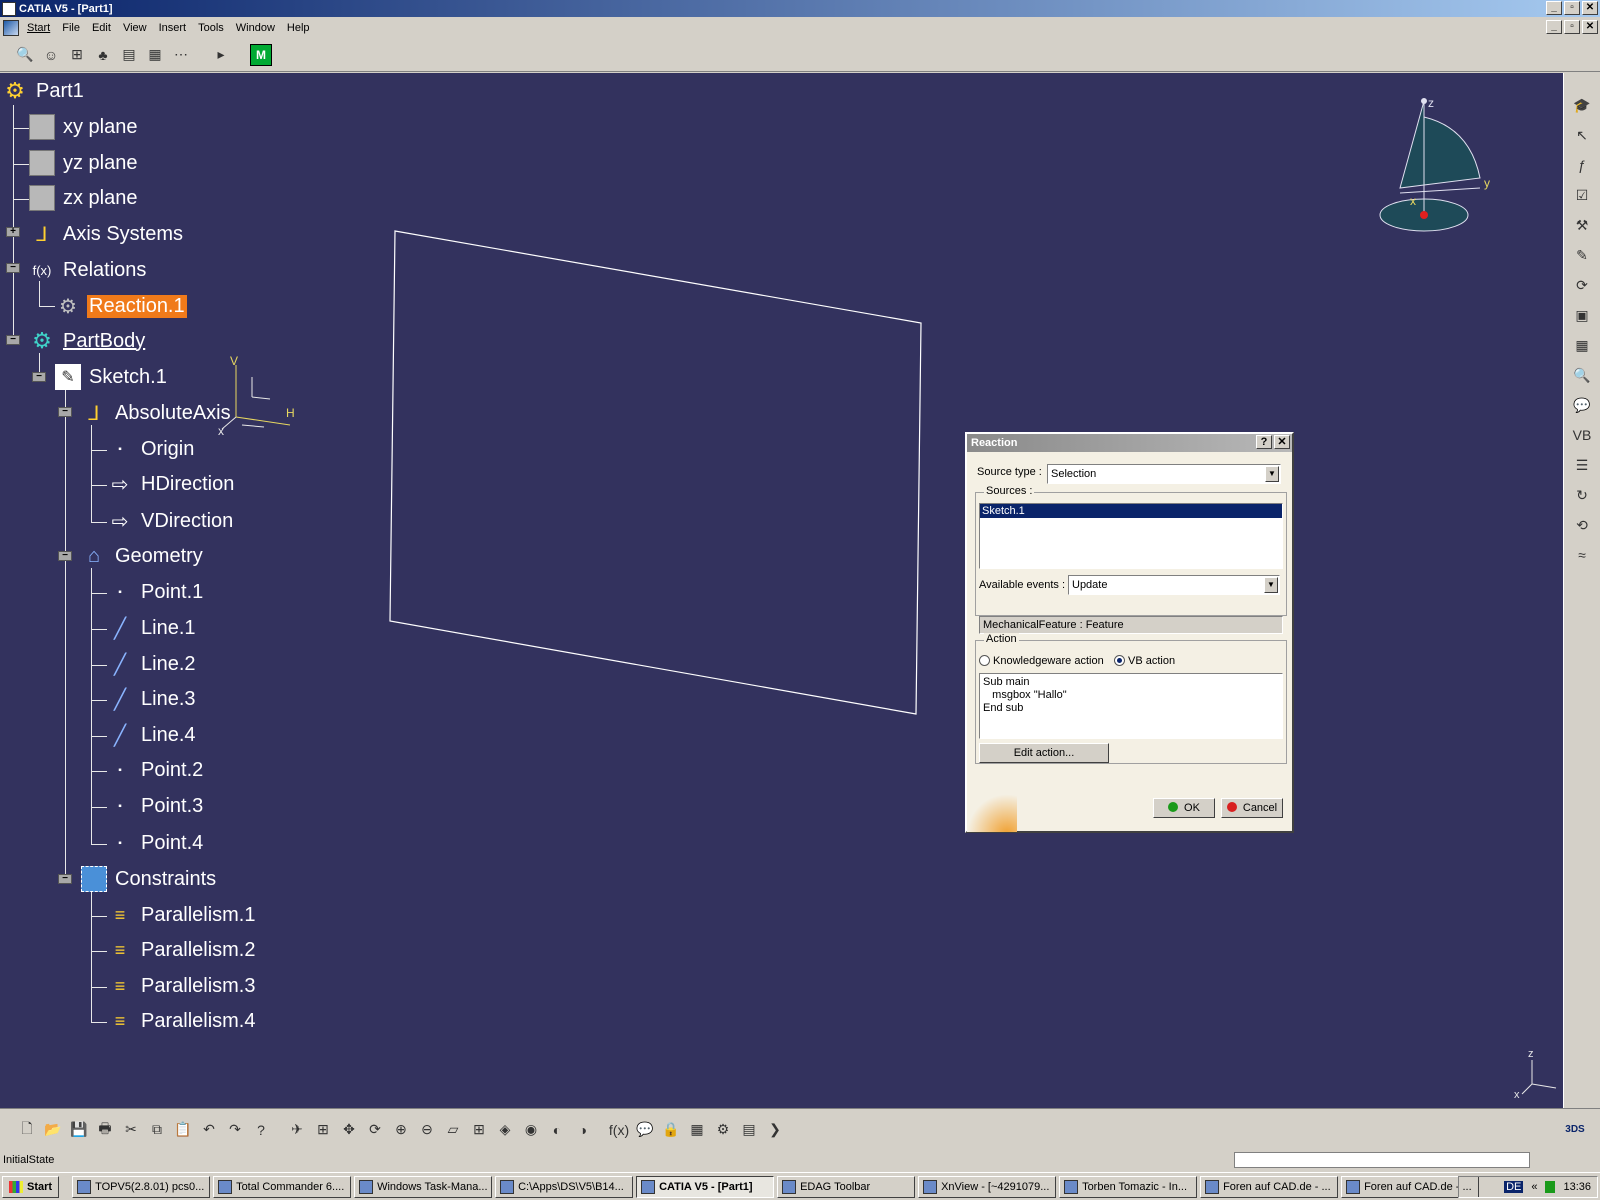 Image resolution: width=1600 pixels, height=1200 pixels. I want to click on tree-node-vdirection: ⇨ VDirection, so click(171, 521).